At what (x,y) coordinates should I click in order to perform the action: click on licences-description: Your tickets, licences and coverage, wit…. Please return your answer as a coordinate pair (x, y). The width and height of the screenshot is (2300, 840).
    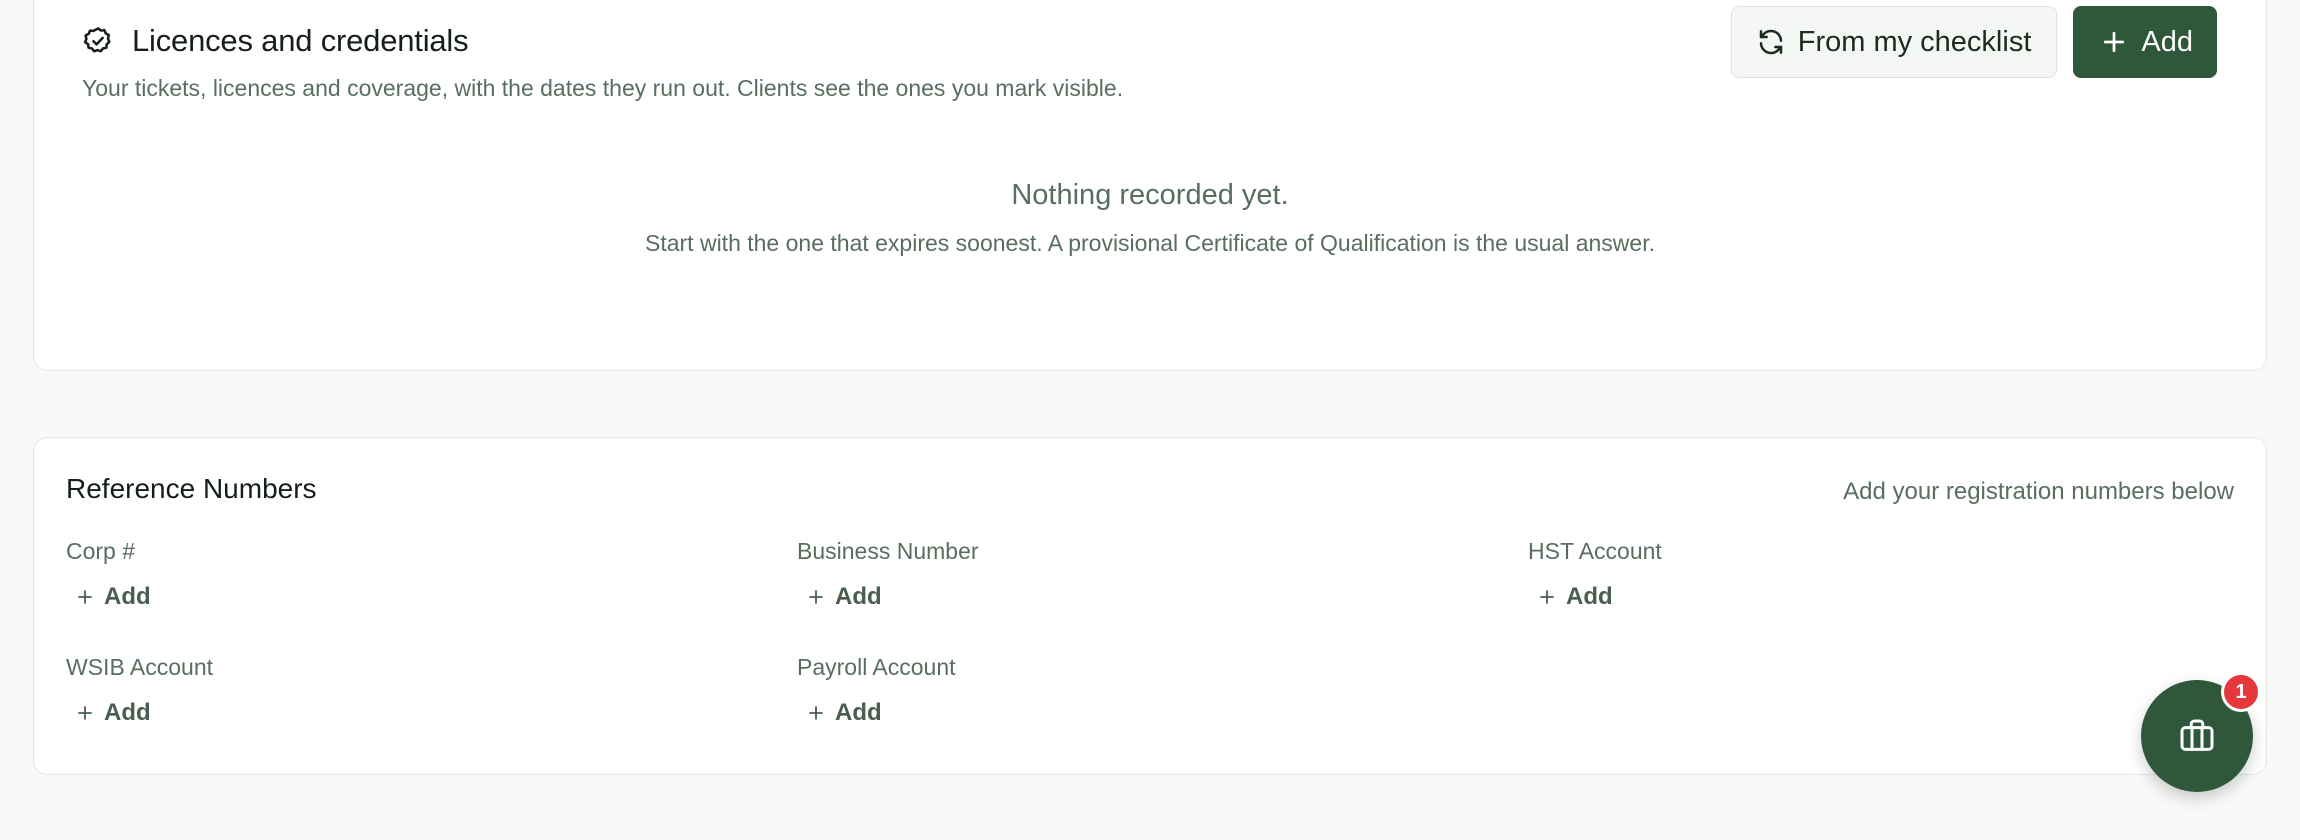
    Looking at the image, I should click on (603, 88).